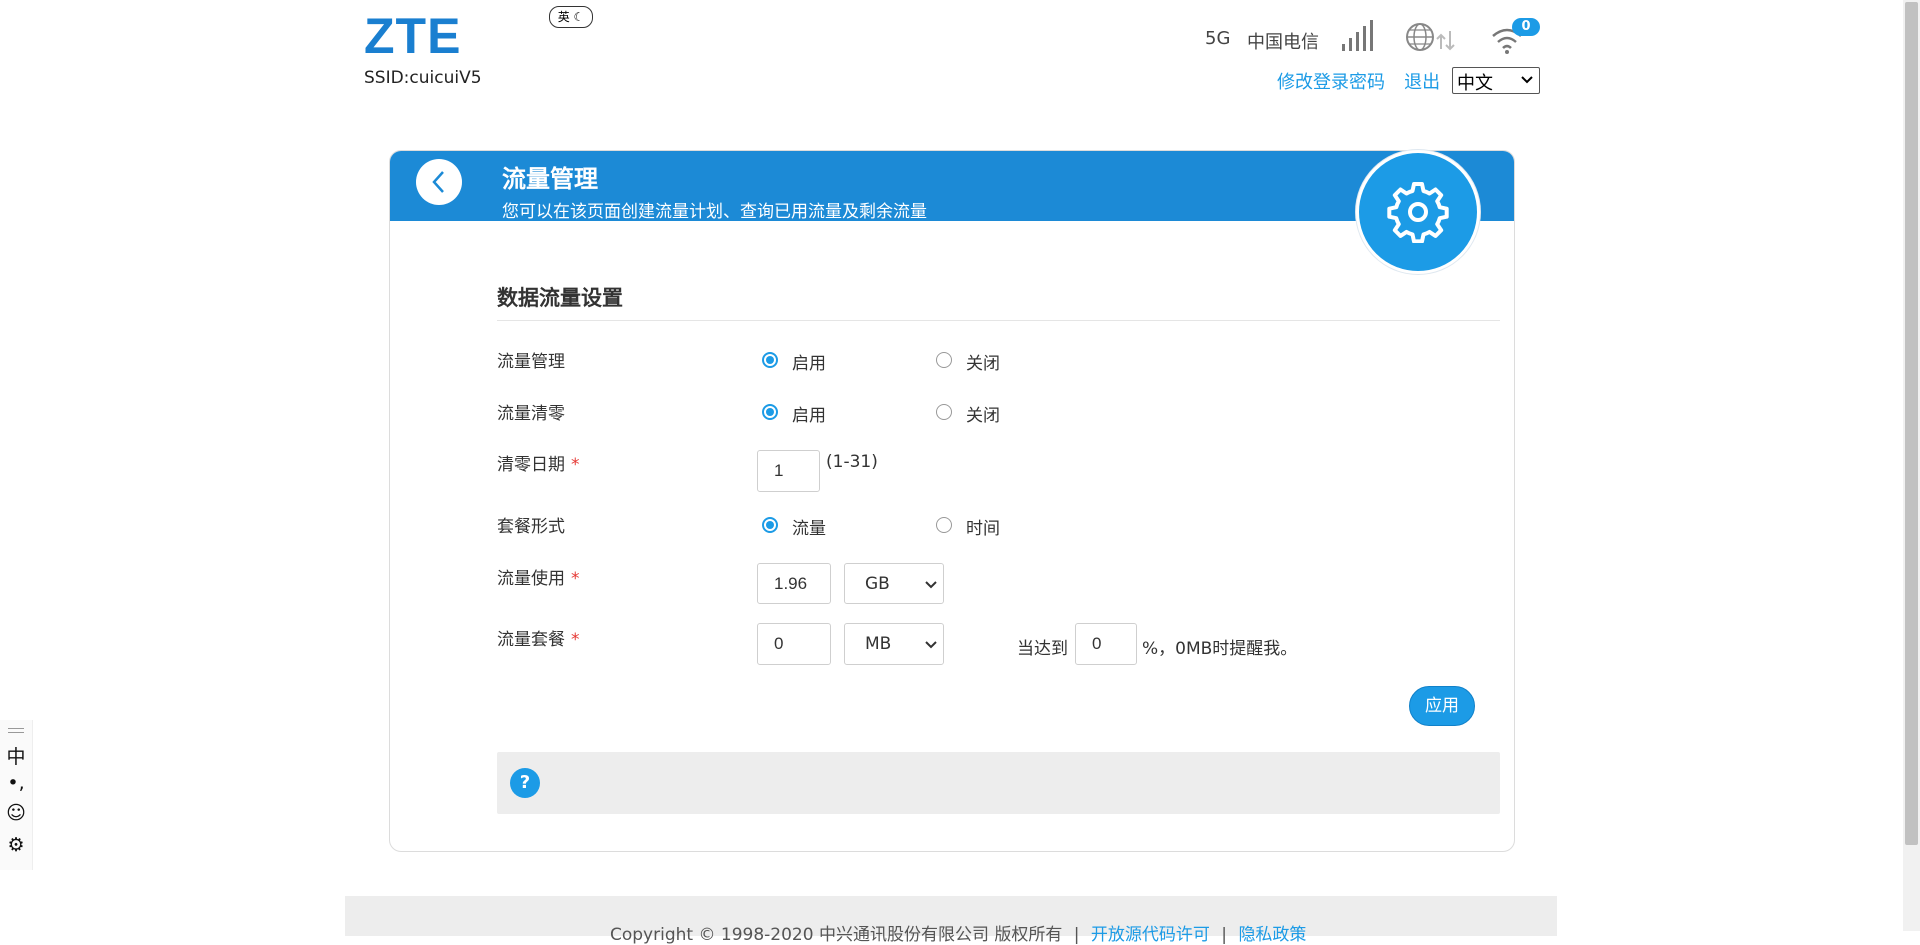 Image resolution: width=1920 pixels, height=945 pixels. Describe the element at coordinates (550, 179) in the screenshot. I see `page-title: 流量管理` at that location.